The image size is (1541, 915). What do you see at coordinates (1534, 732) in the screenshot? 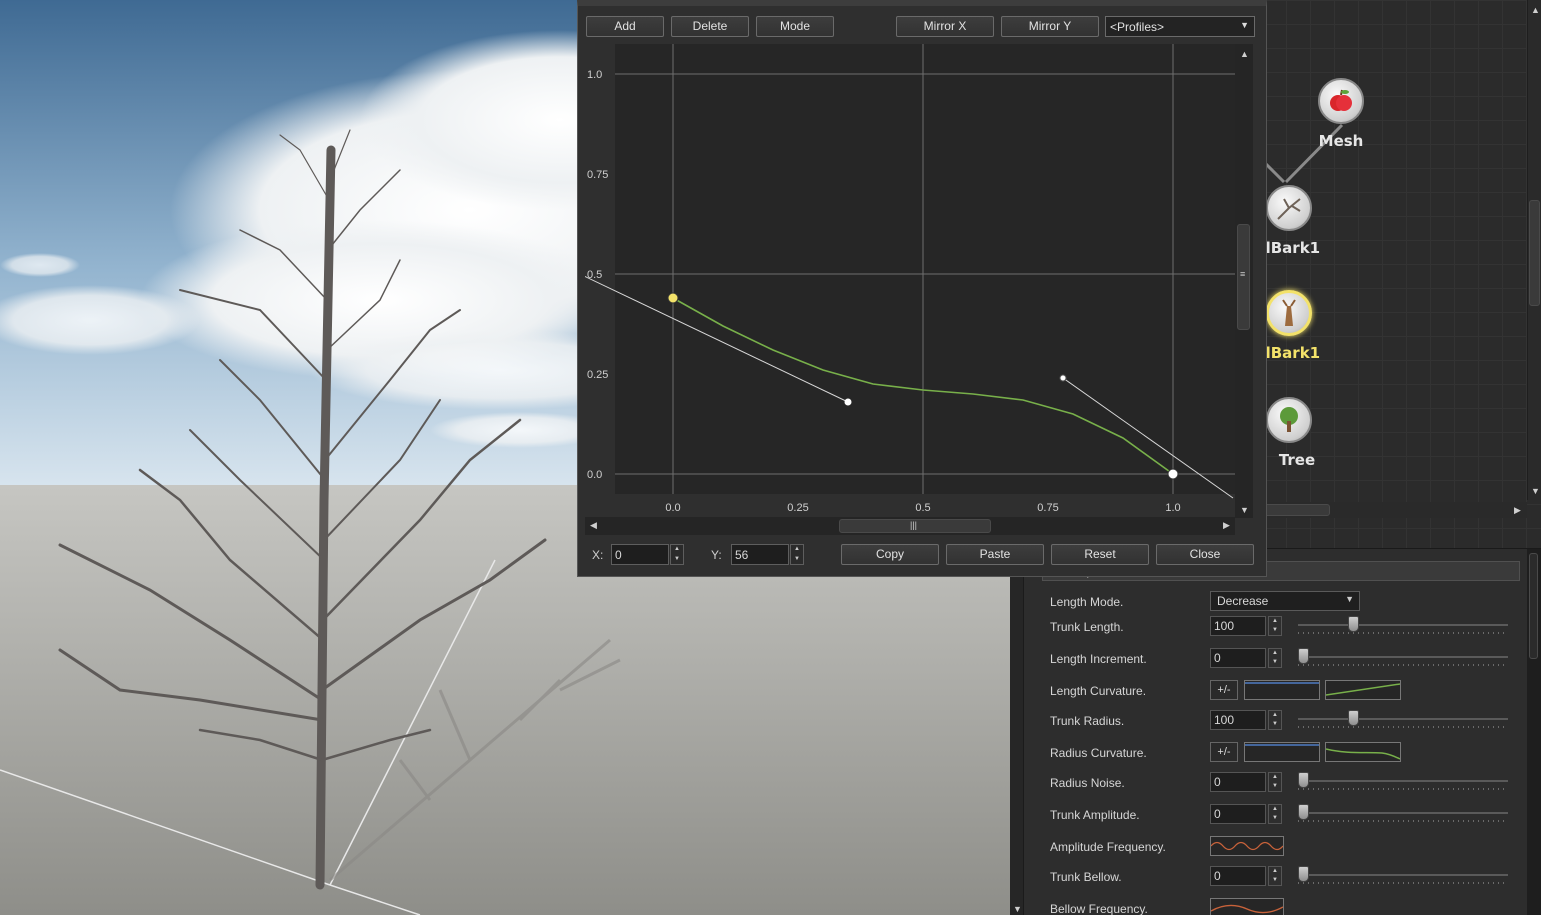
I see `panel-right-scrollbar` at bounding box center [1534, 732].